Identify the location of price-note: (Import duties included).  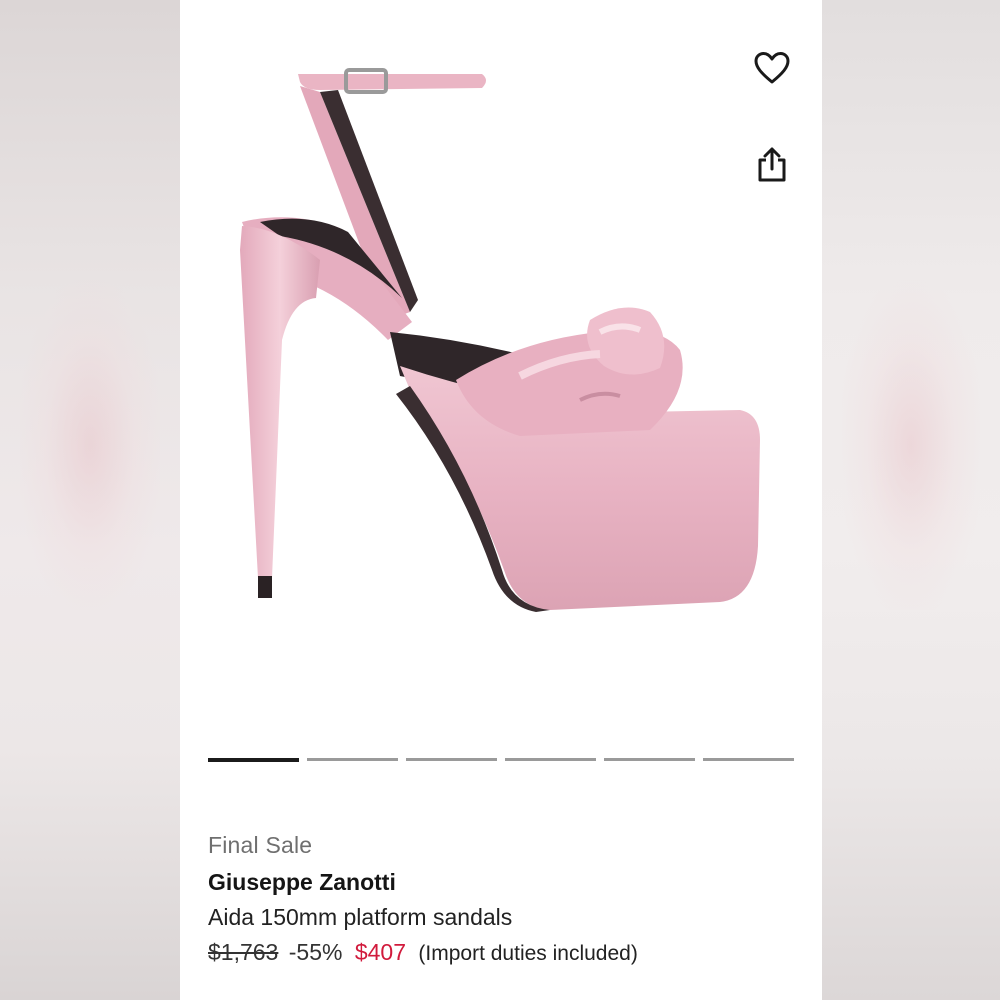
(528, 953).